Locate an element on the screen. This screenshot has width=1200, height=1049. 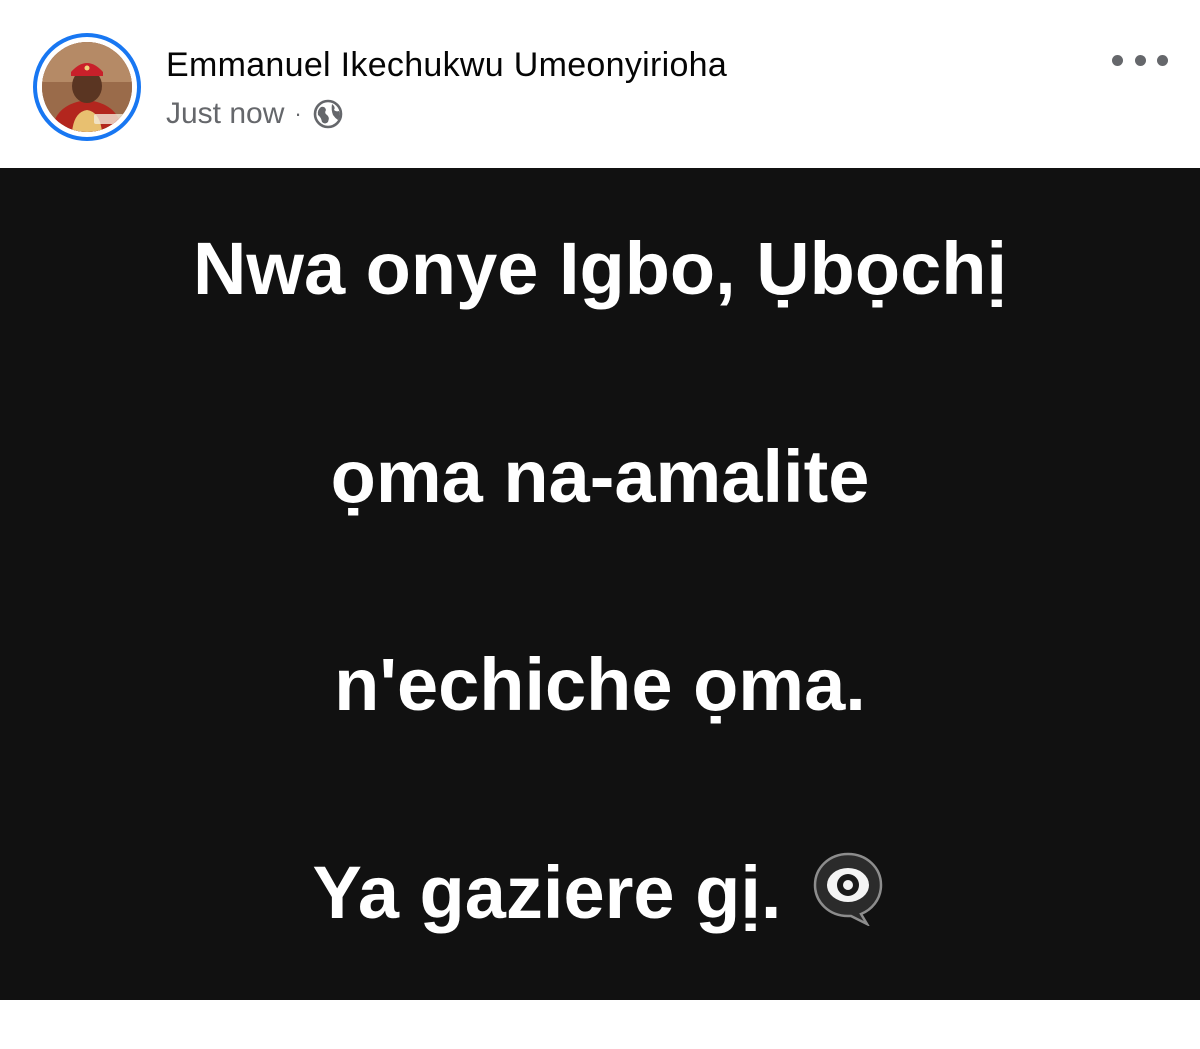
author-name: Emmanuel Ikechukwu Umeonyirioha is located at coordinates (446, 65).